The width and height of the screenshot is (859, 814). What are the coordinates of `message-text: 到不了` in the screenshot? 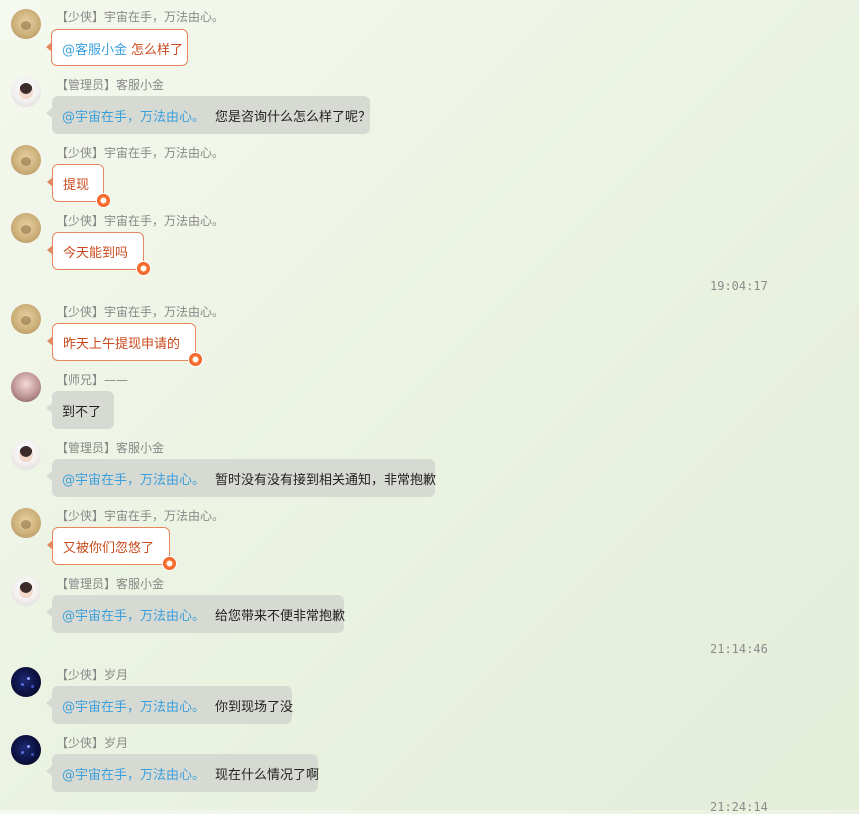 It's located at (82, 412).